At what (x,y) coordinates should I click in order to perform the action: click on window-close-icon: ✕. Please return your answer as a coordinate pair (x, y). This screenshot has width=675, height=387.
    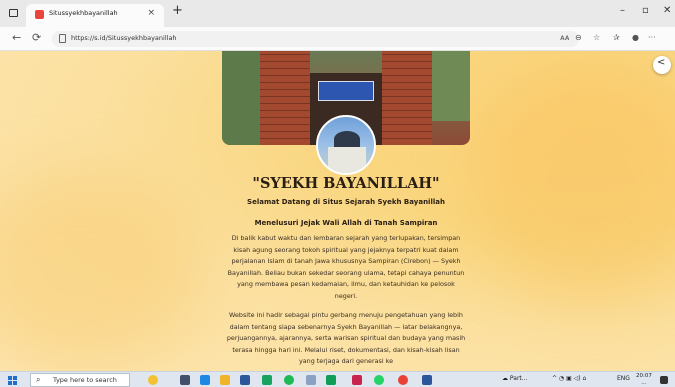
    Looking at the image, I should click on (667, 10).